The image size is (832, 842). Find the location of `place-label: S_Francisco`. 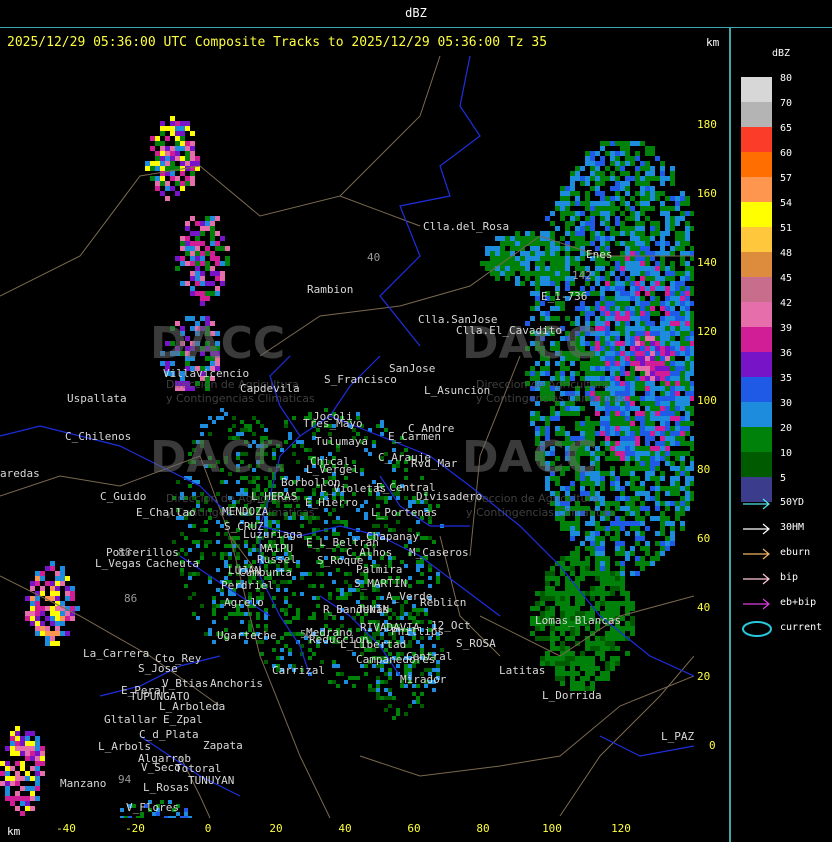

place-label: S_Francisco is located at coordinates (360, 379).